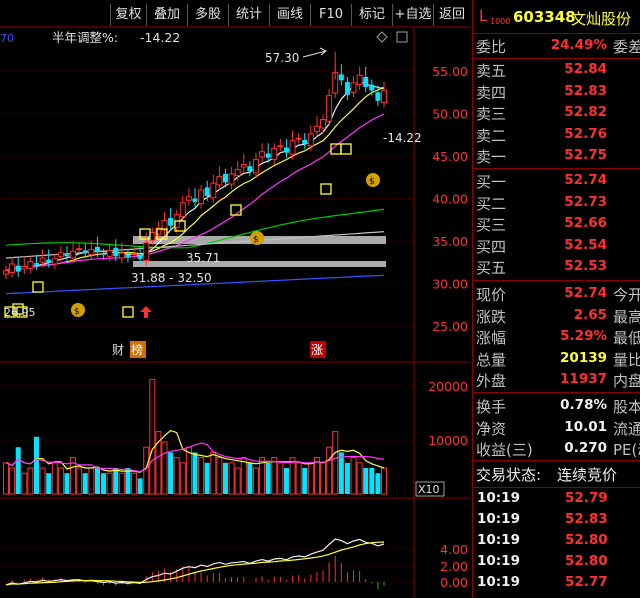  What do you see at coordinates (166, 15) in the screenshot?
I see `overlay-button: 叠加` at bounding box center [166, 15].